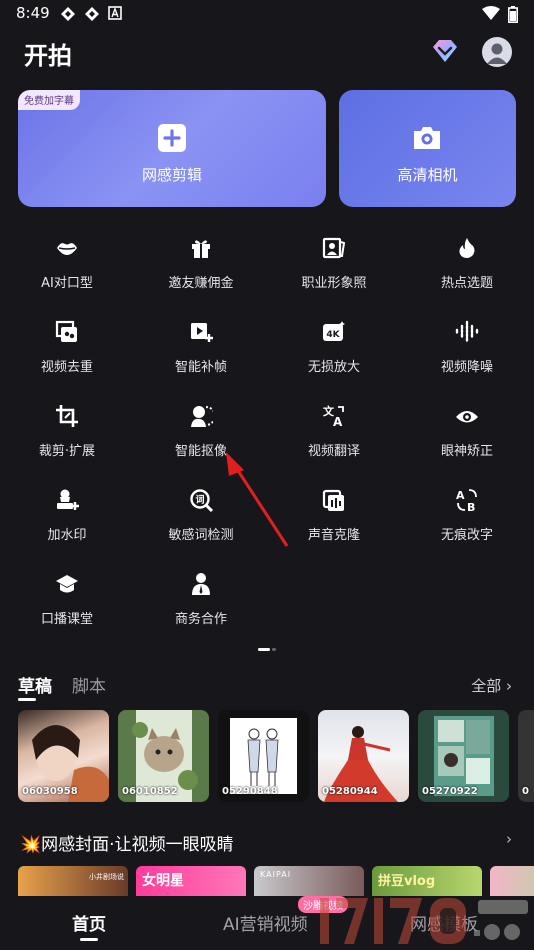  Describe the element at coordinates (67, 513) in the screenshot. I see `tool-add-watermark: 加水印` at that location.